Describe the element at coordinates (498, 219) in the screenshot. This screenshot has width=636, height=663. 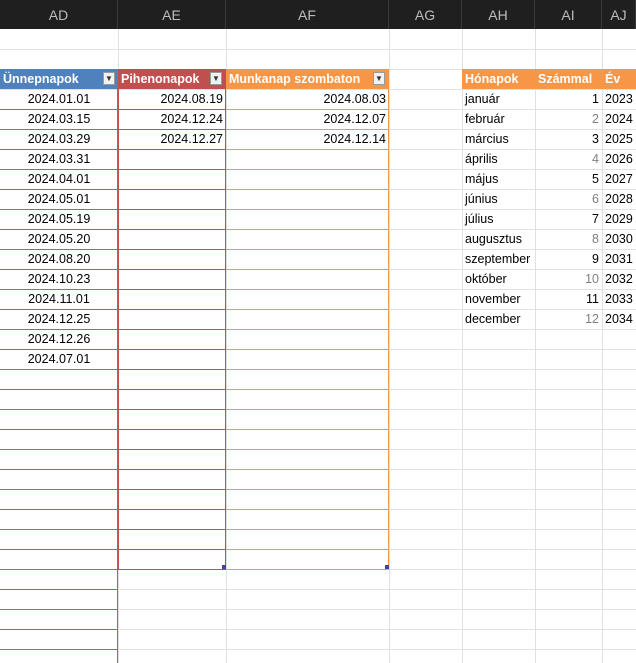
I see `table-cell-month: július` at that location.